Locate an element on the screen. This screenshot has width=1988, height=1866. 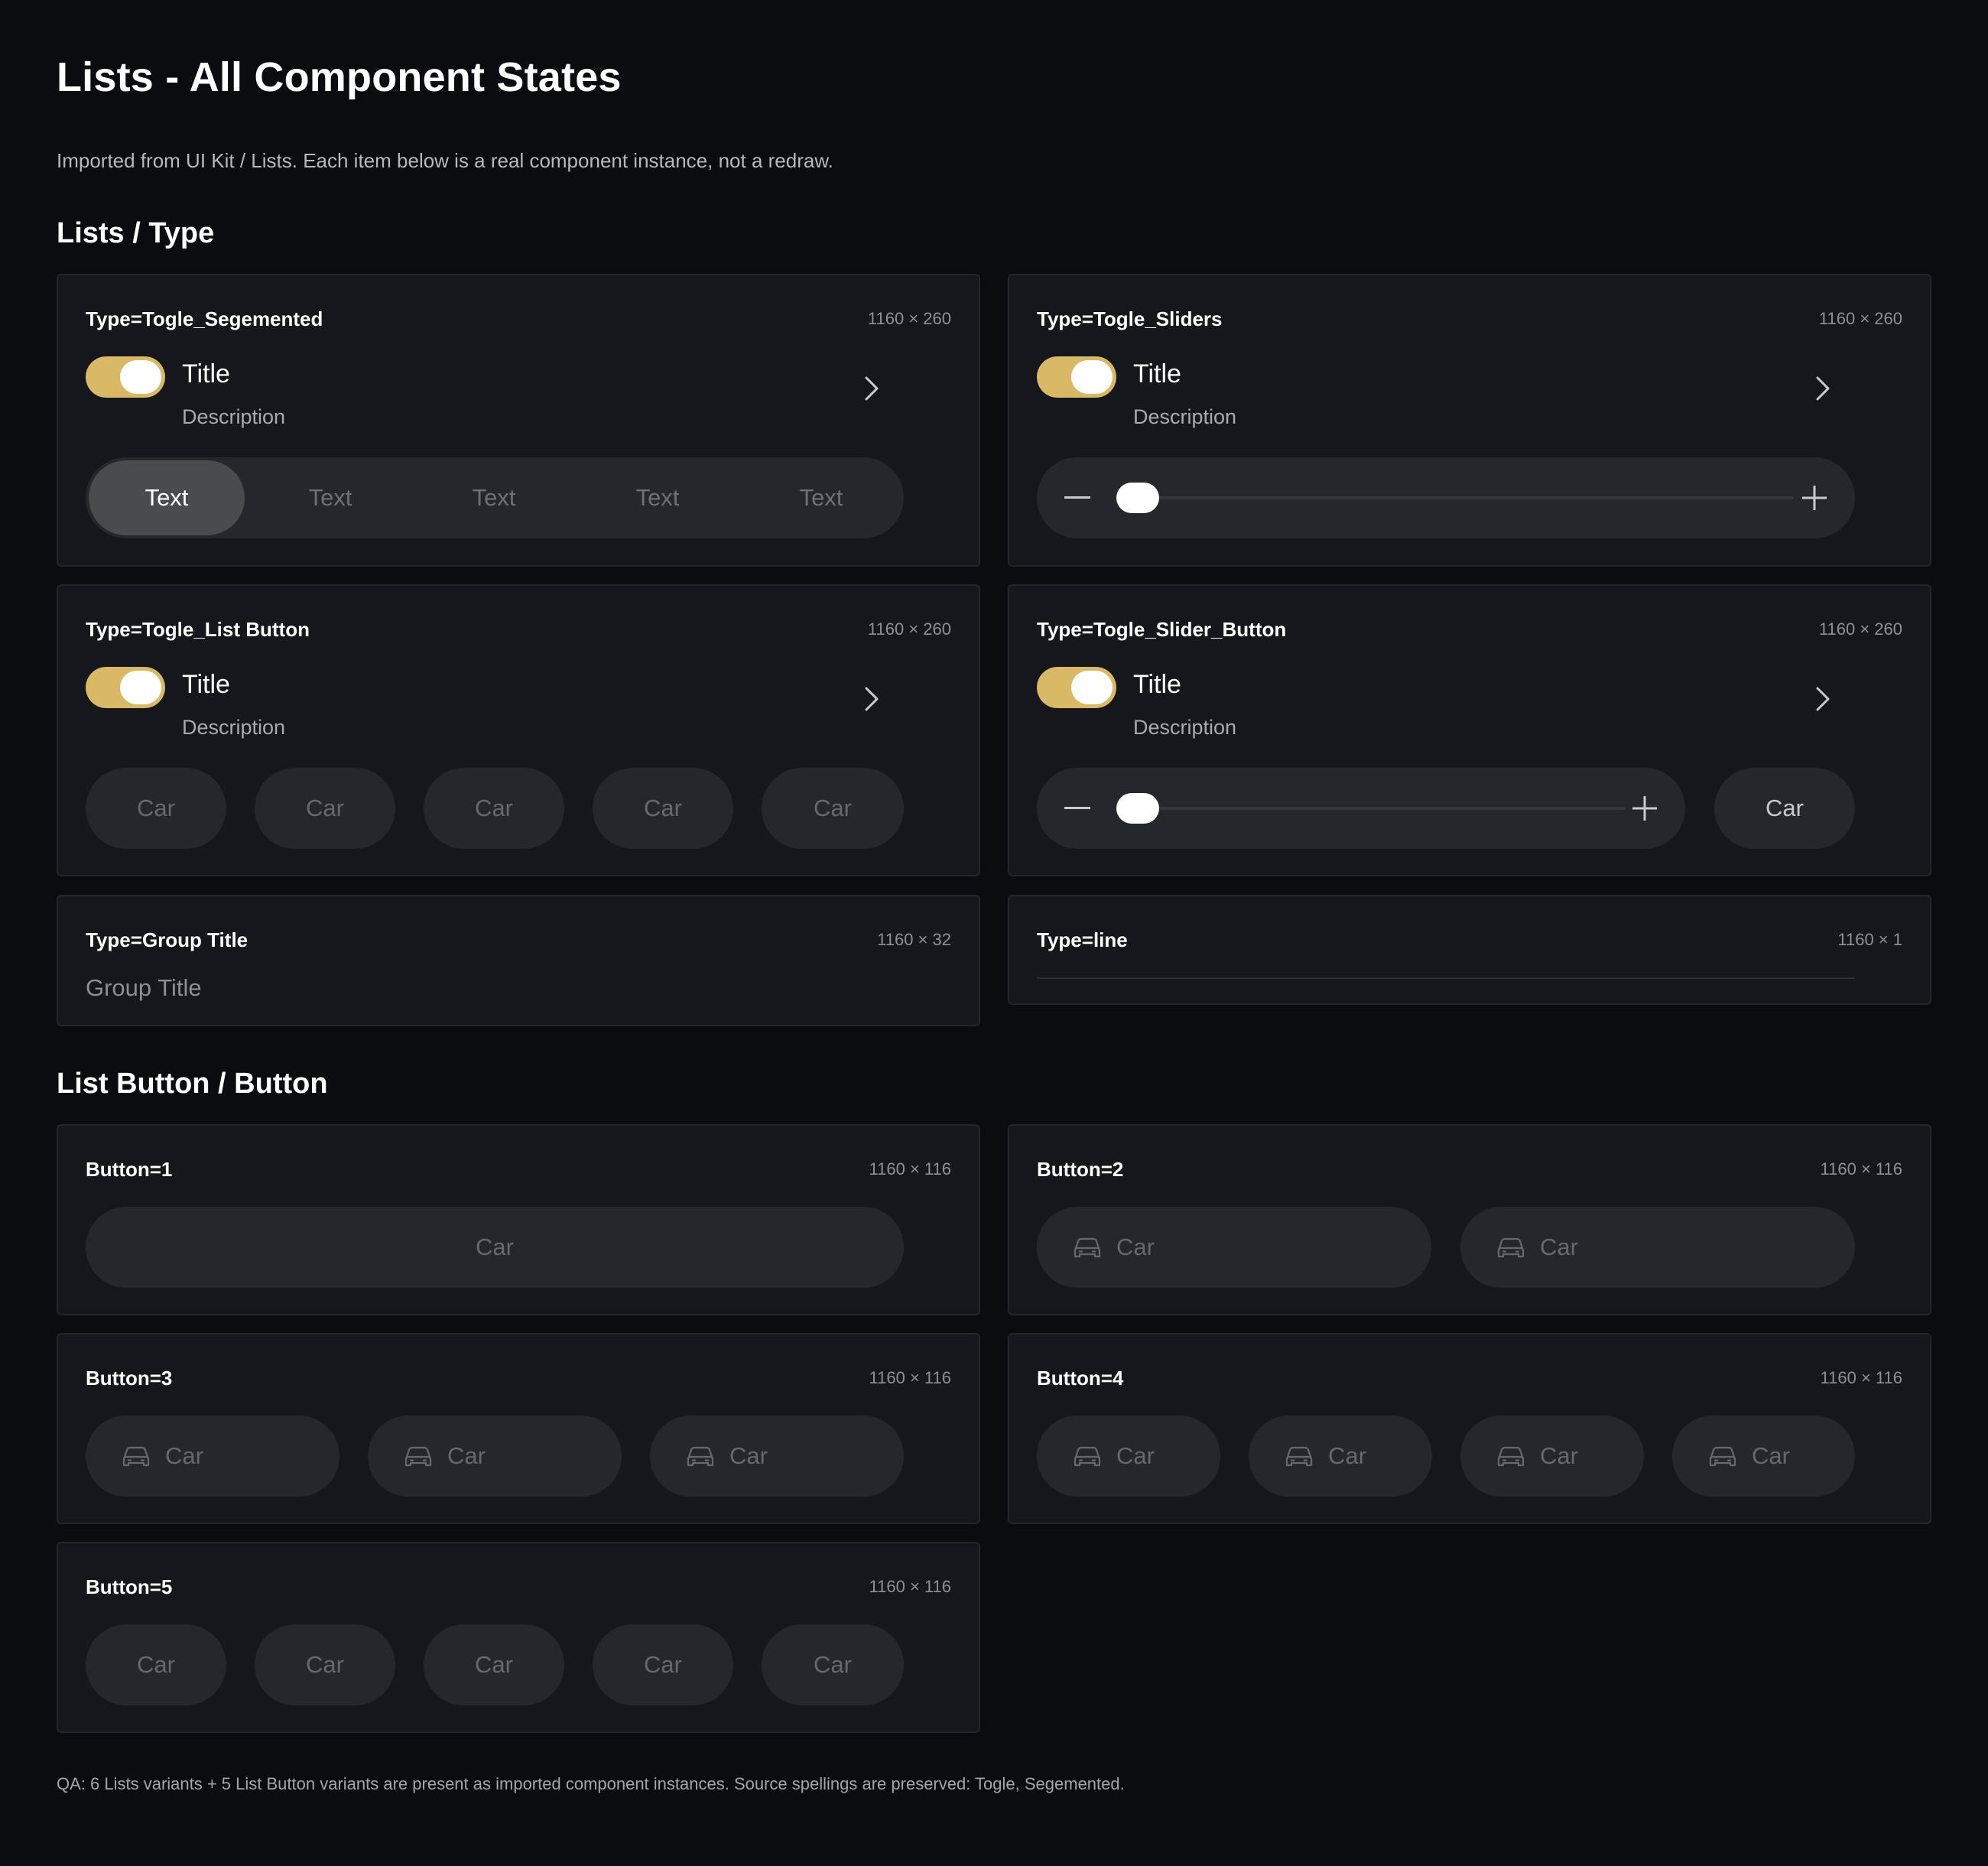
segment-2: Text is located at coordinates (330, 497).